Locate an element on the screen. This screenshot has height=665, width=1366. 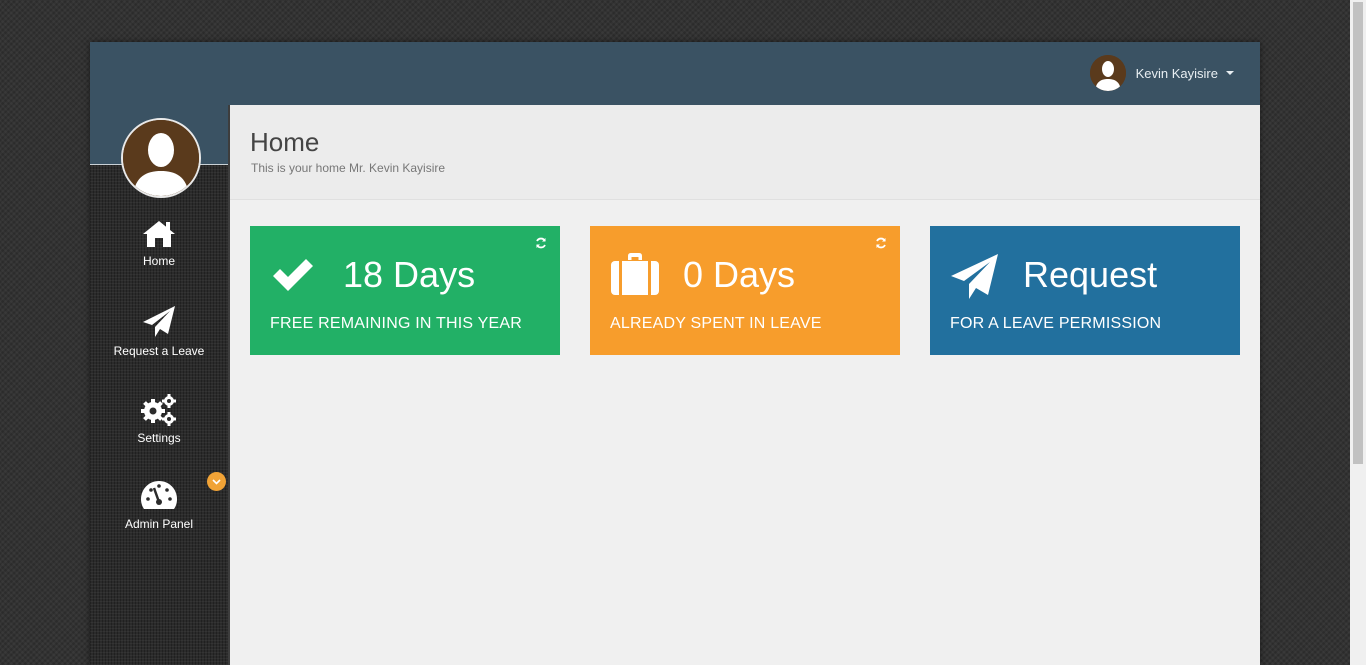
tile-label: FOR A LEAVE PERMISSION is located at coordinates (1056, 323).